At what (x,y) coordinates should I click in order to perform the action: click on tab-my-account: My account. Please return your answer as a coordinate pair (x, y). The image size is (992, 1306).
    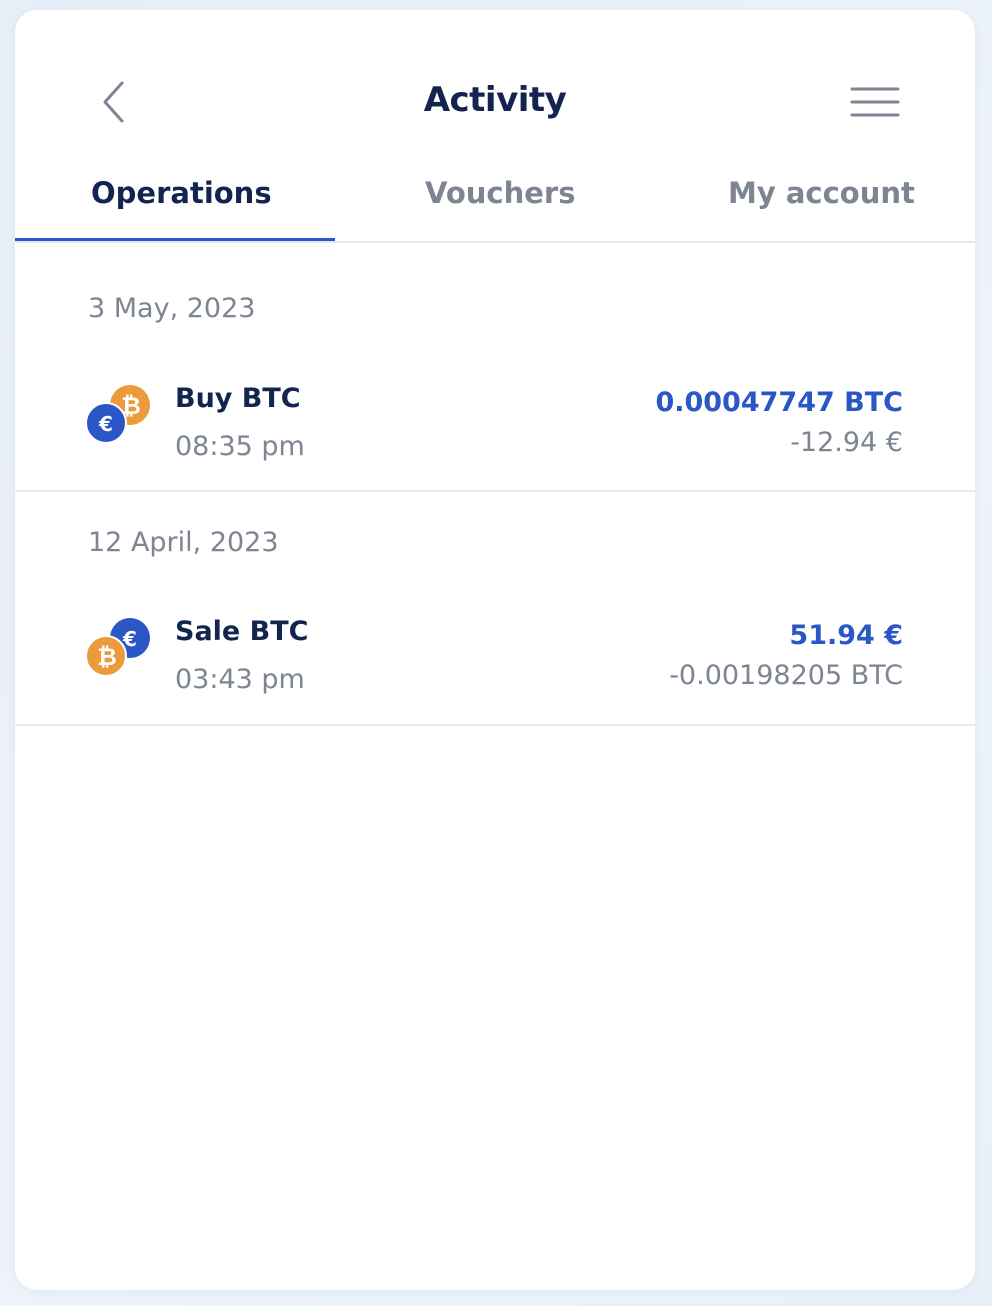
    Looking at the image, I should click on (815, 205).